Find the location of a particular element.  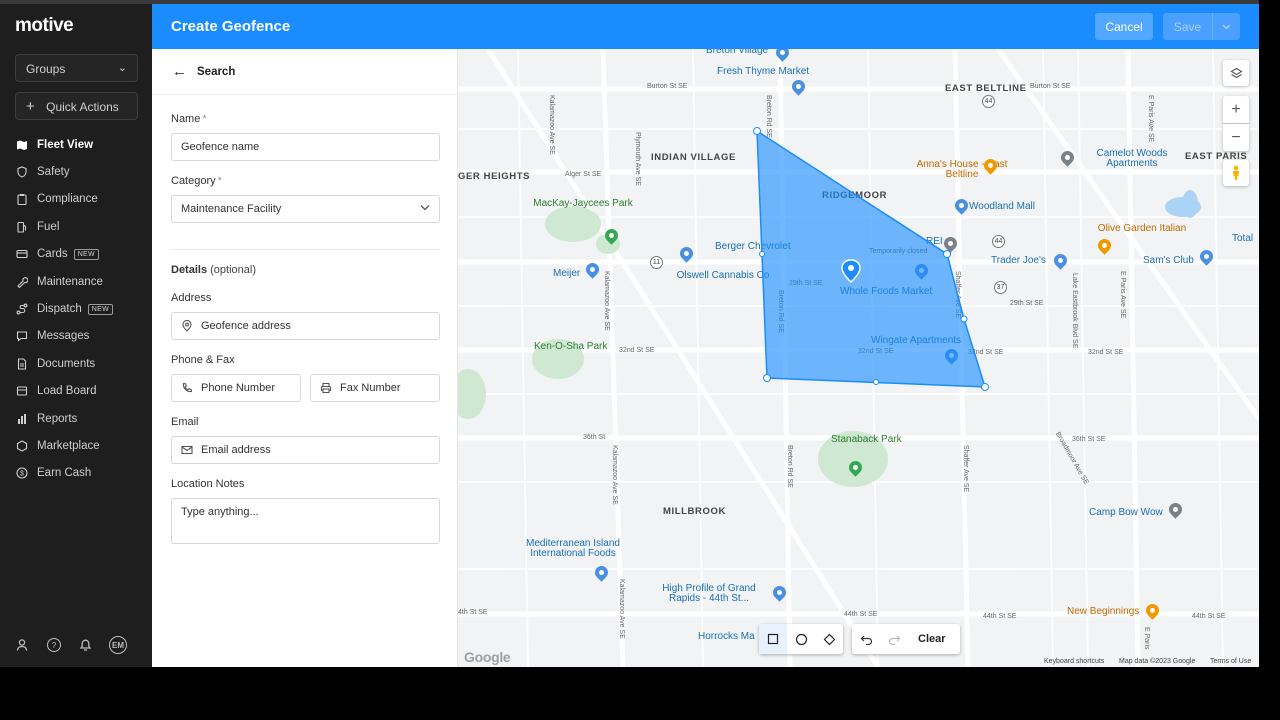

card-icon is located at coordinates (22, 254).